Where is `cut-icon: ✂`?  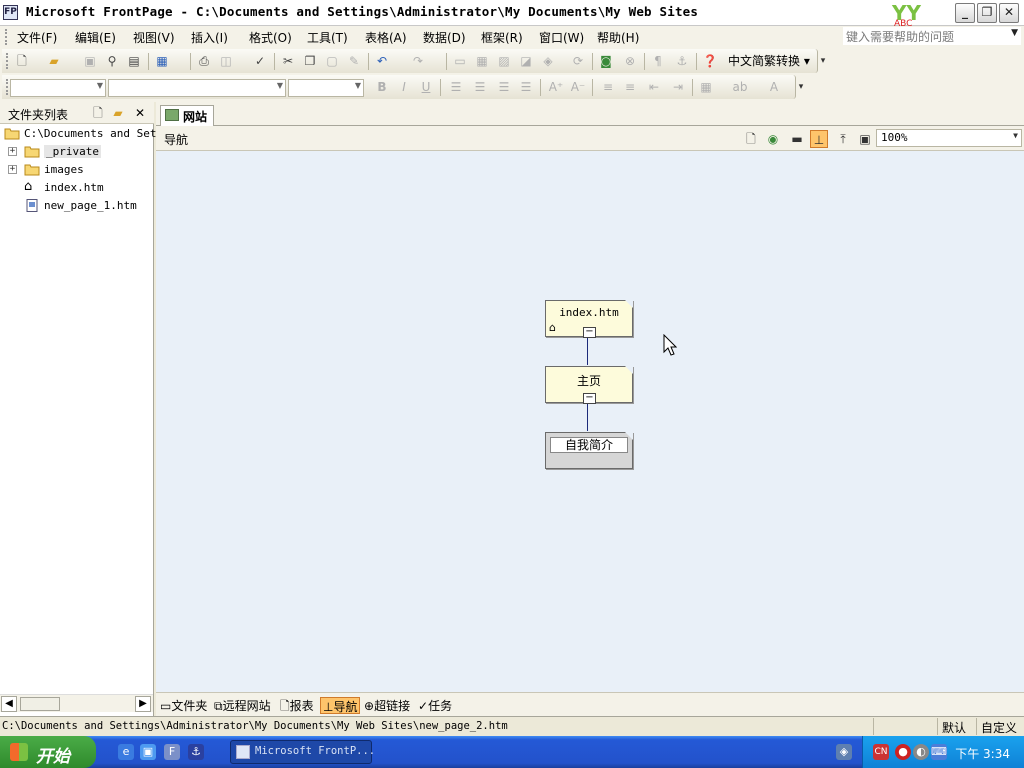 cut-icon: ✂ is located at coordinates (288, 61).